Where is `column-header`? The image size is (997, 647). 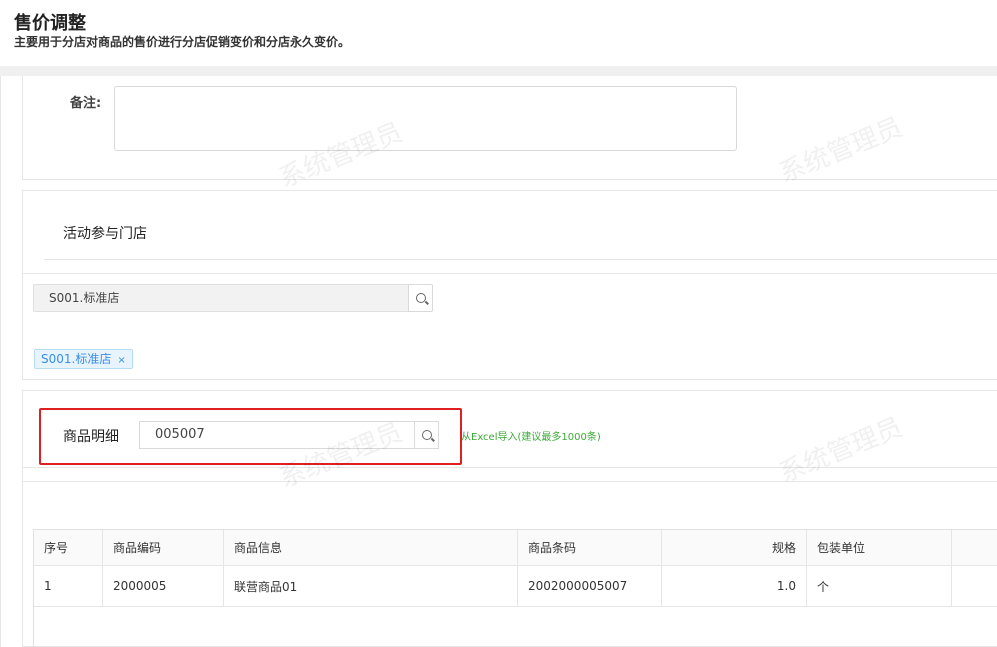 column-header is located at coordinates (974, 547).